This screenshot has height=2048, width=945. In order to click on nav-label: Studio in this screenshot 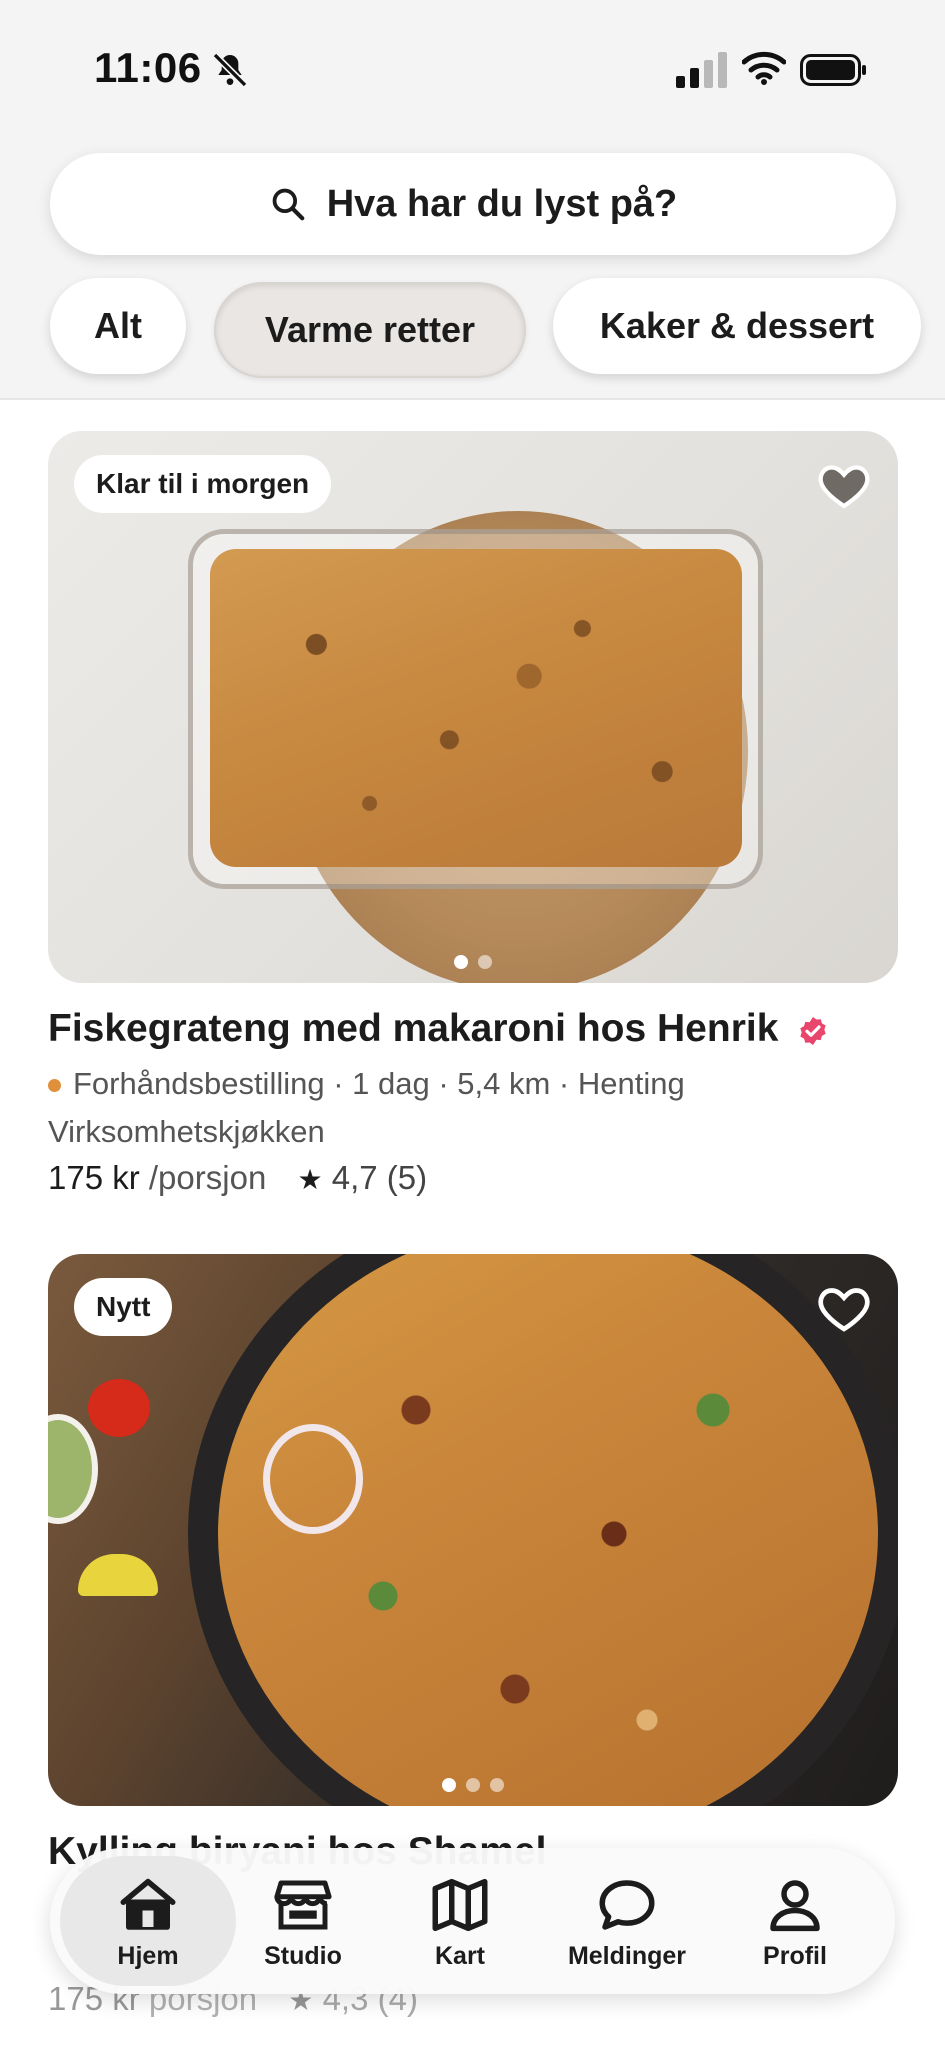, I will do `click(303, 1955)`.